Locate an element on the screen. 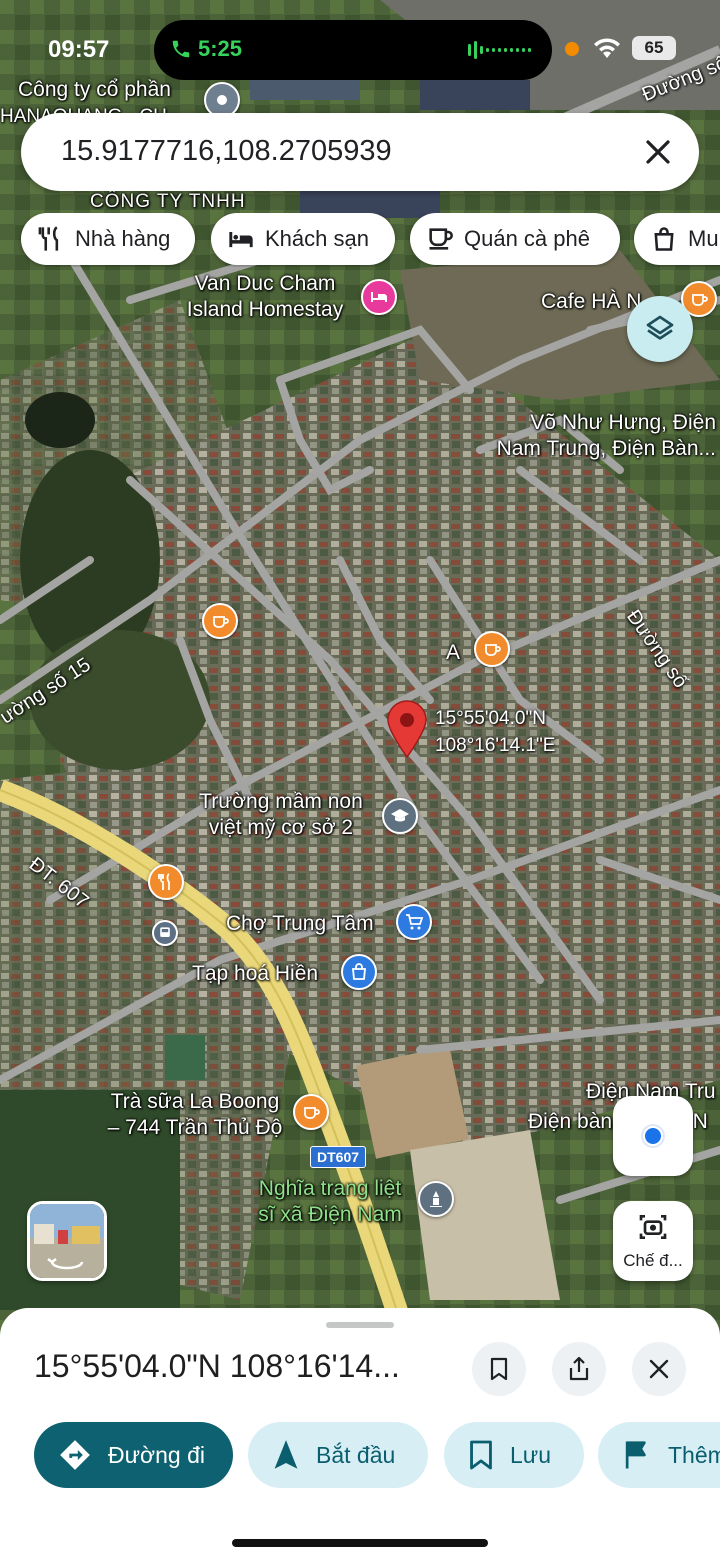 The width and height of the screenshot is (720, 1560). map-label-tap-hoa-hien: Tạp hoá Hiền is located at coordinates (255, 974).